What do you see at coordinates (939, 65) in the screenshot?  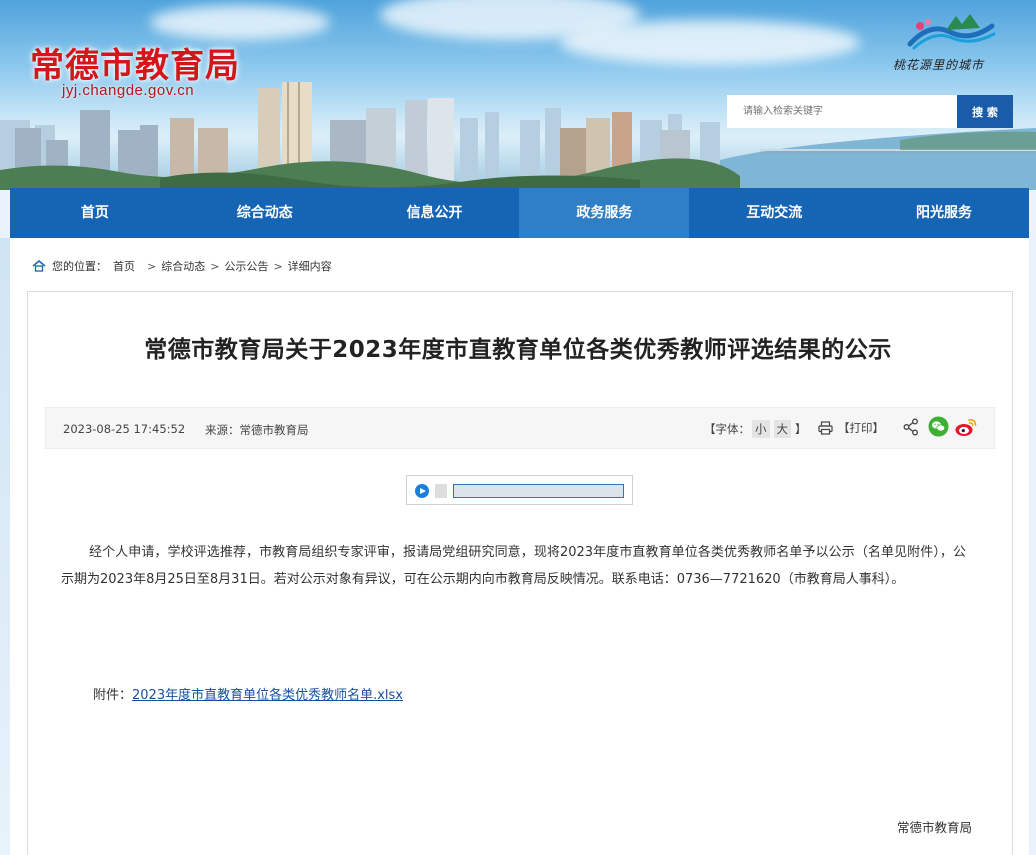 I see `city-slogan: 桃花源里的城市` at bounding box center [939, 65].